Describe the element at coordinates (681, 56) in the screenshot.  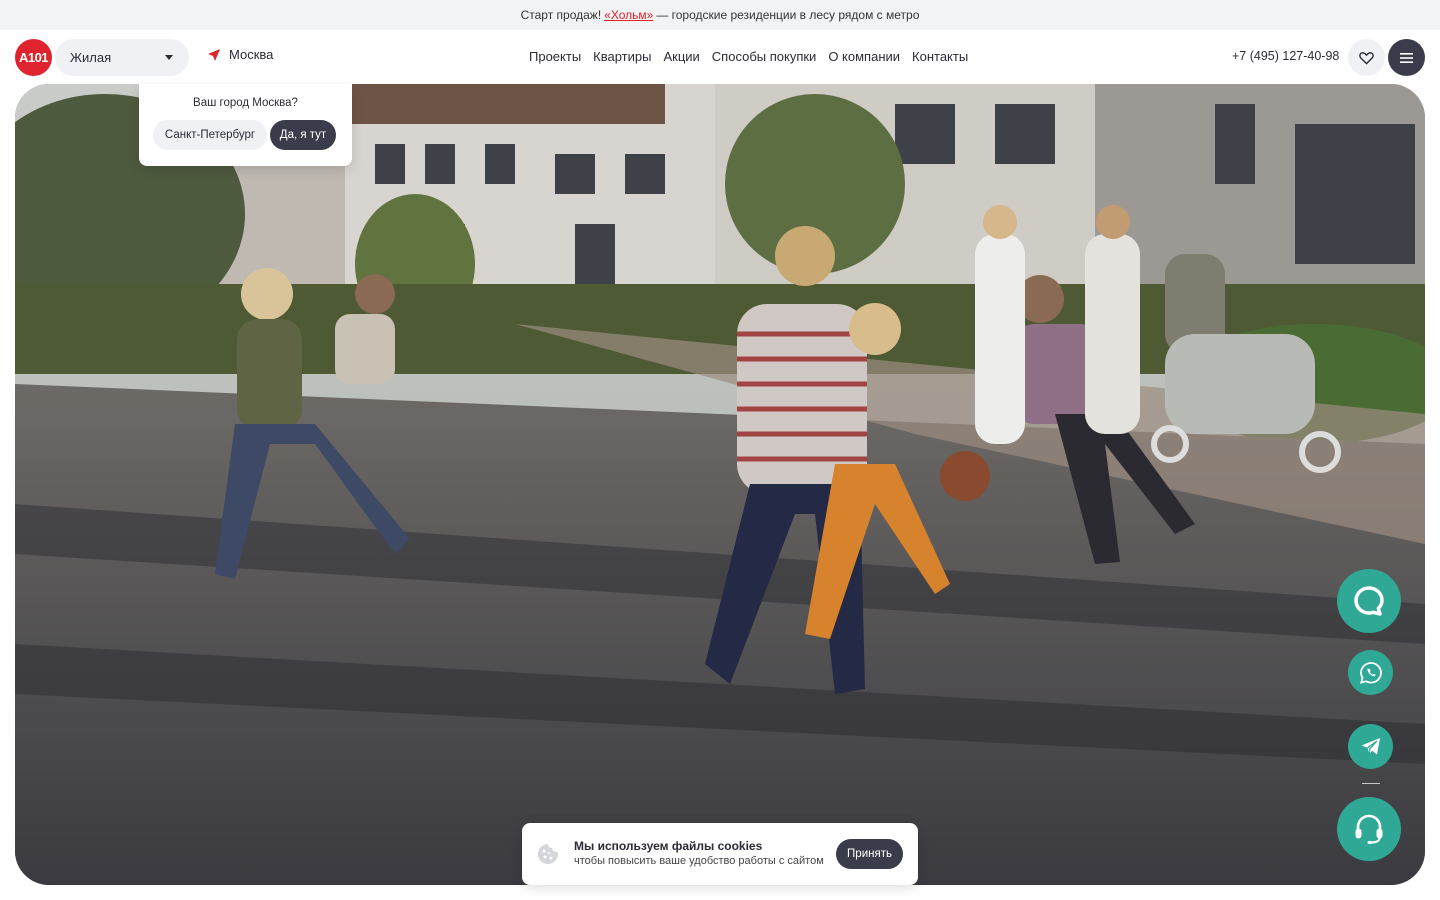
I see `nav-offers: Акции` at that location.